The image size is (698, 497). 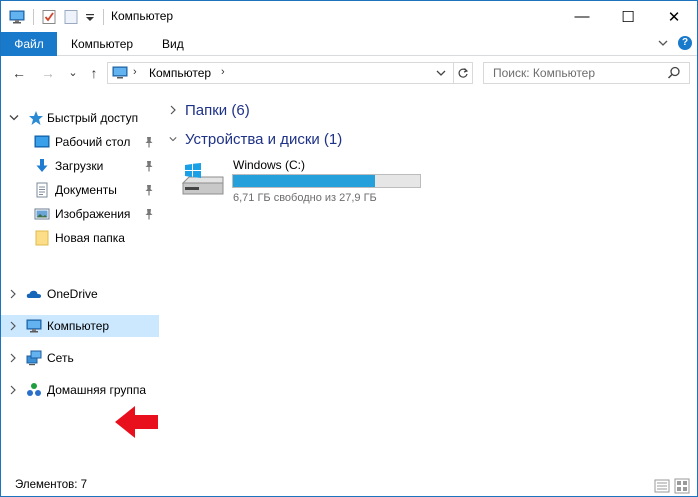 I want to click on tab-view: Вид, so click(x=173, y=44).